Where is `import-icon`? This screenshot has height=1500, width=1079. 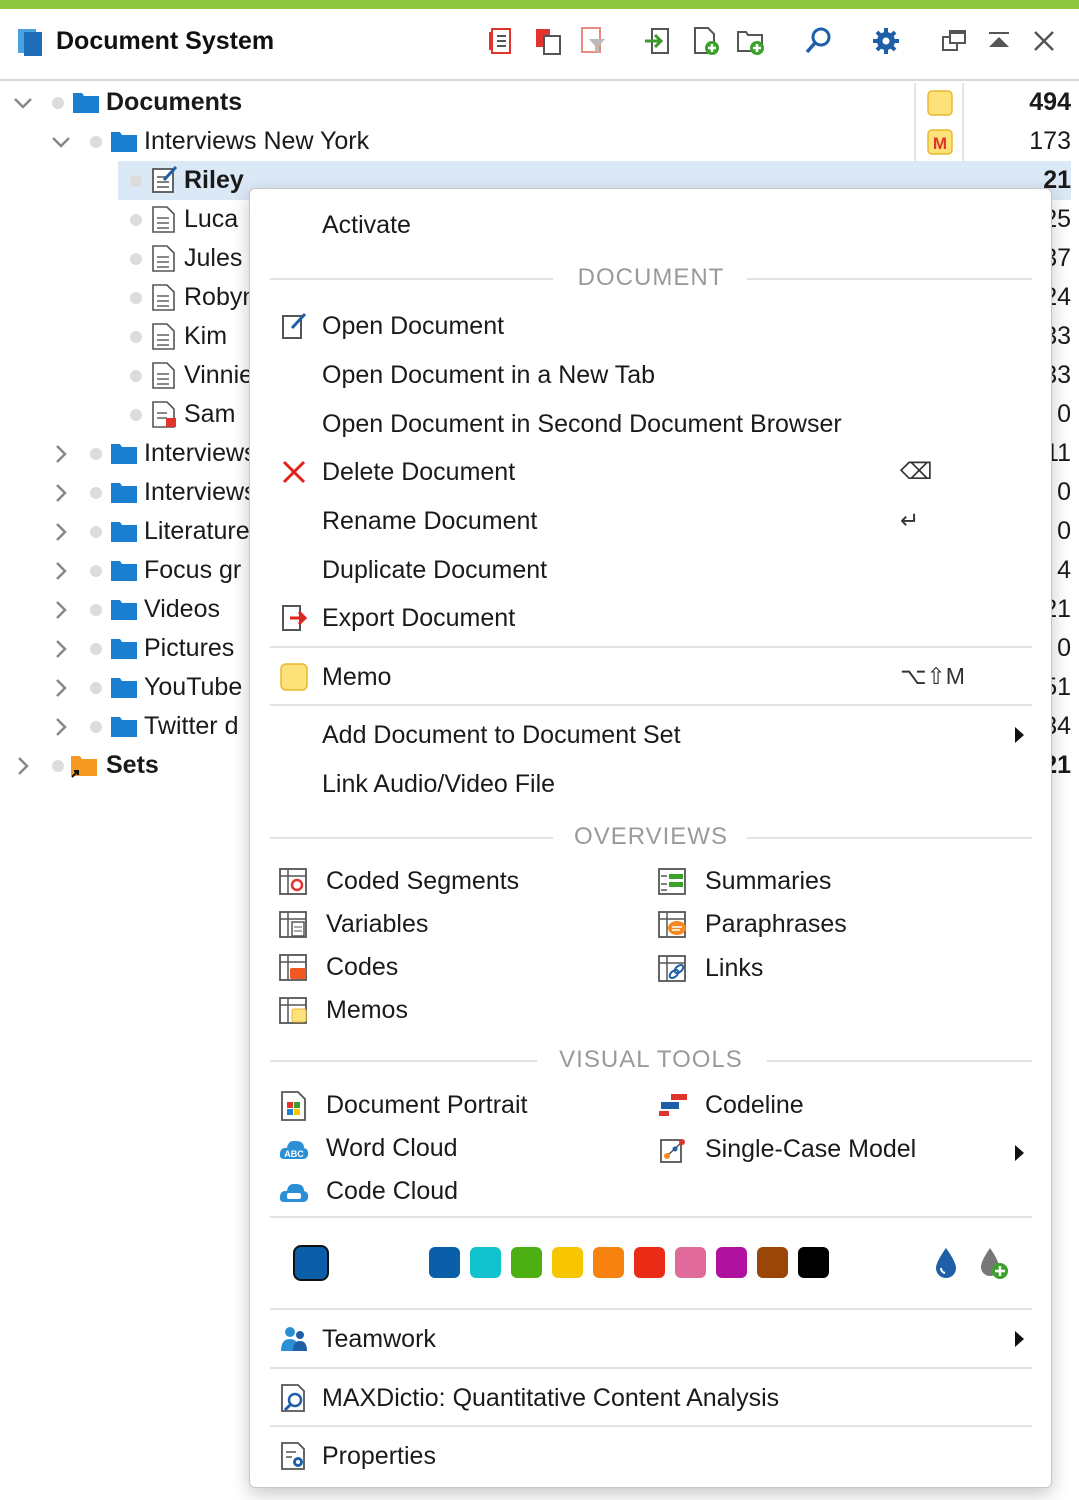
import-icon is located at coordinates (658, 41).